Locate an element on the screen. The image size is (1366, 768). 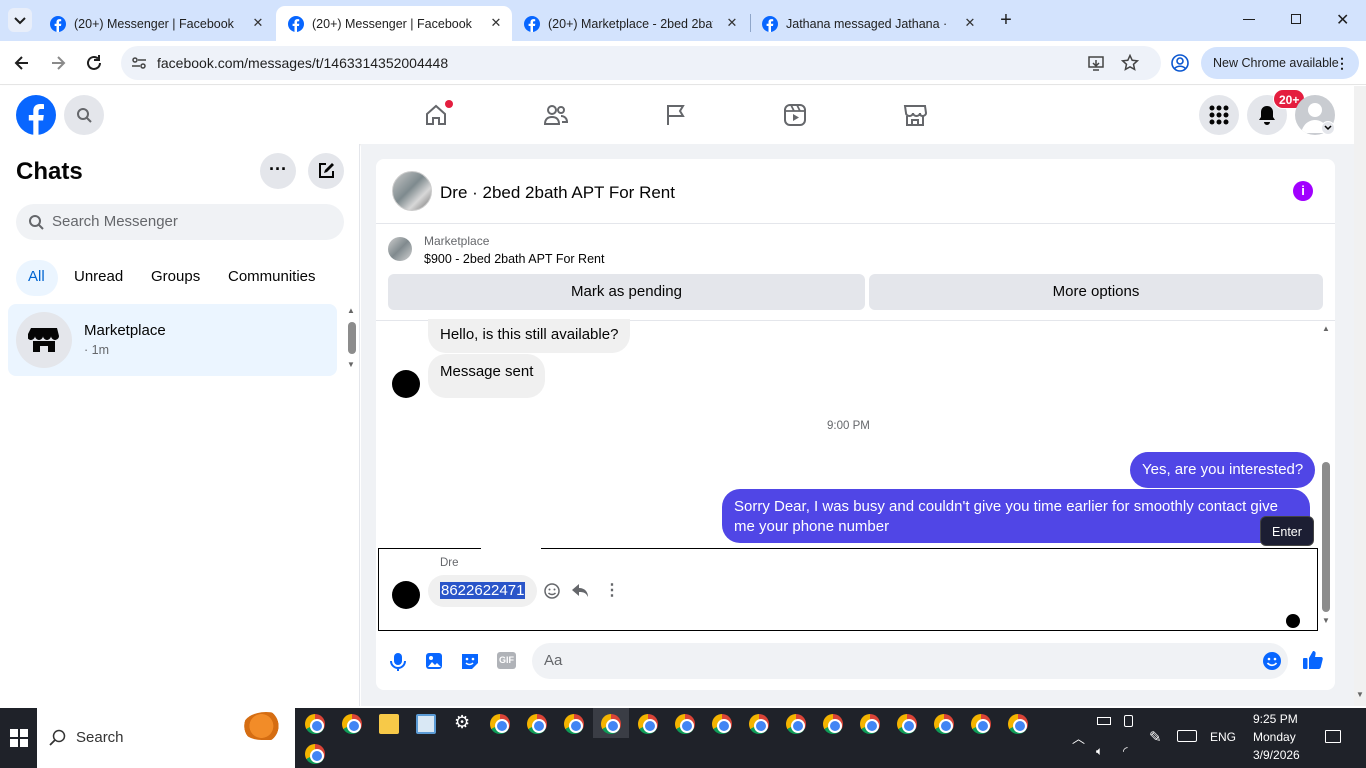
reload-icon is located at coordinates (94, 63).